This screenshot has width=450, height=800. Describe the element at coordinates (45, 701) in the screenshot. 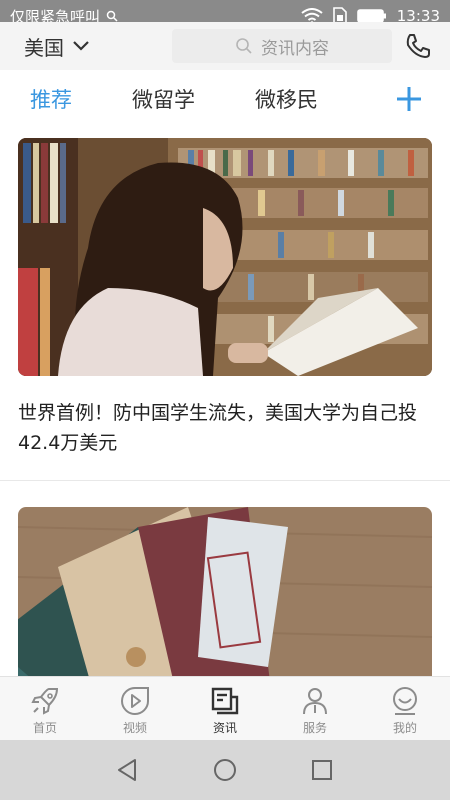

I see `rocket-icon` at that location.